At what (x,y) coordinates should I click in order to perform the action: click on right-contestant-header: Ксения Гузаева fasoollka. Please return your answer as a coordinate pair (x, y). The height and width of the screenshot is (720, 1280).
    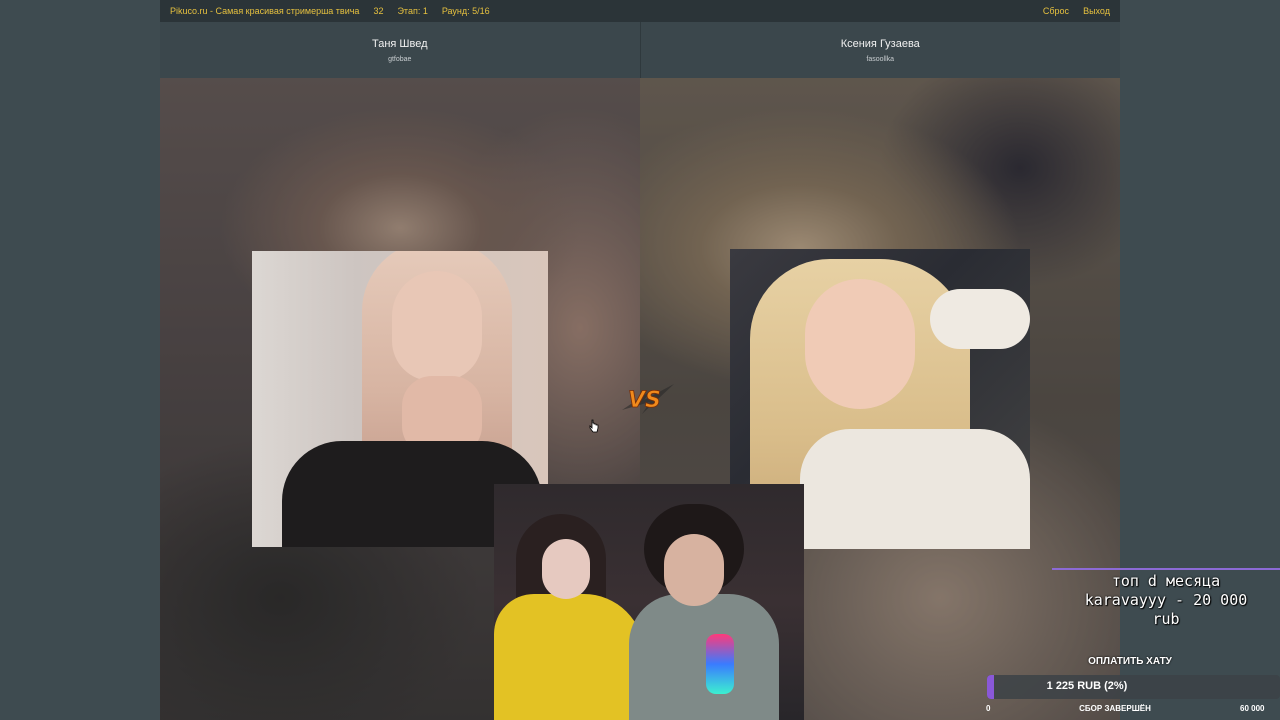
    Looking at the image, I should click on (880, 50).